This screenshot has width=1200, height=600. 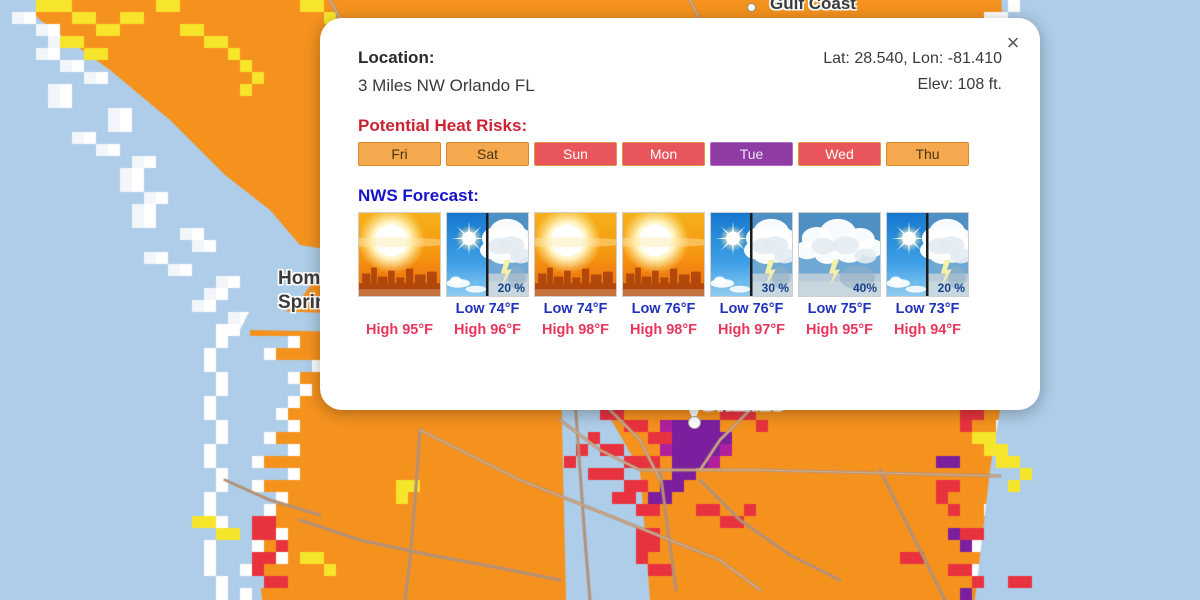 I want to click on location-latlon: Lat: 28.540, Lon: -81.410, so click(x=912, y=58).